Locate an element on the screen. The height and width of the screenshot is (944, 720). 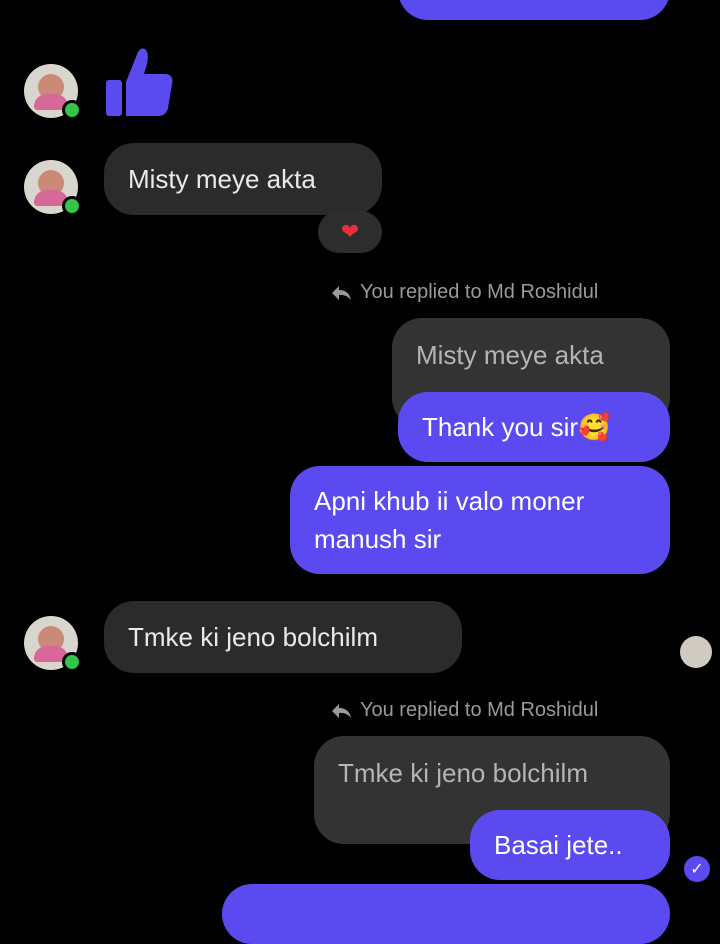
heart-icon: ❤ is located at coordinates (350, 231).